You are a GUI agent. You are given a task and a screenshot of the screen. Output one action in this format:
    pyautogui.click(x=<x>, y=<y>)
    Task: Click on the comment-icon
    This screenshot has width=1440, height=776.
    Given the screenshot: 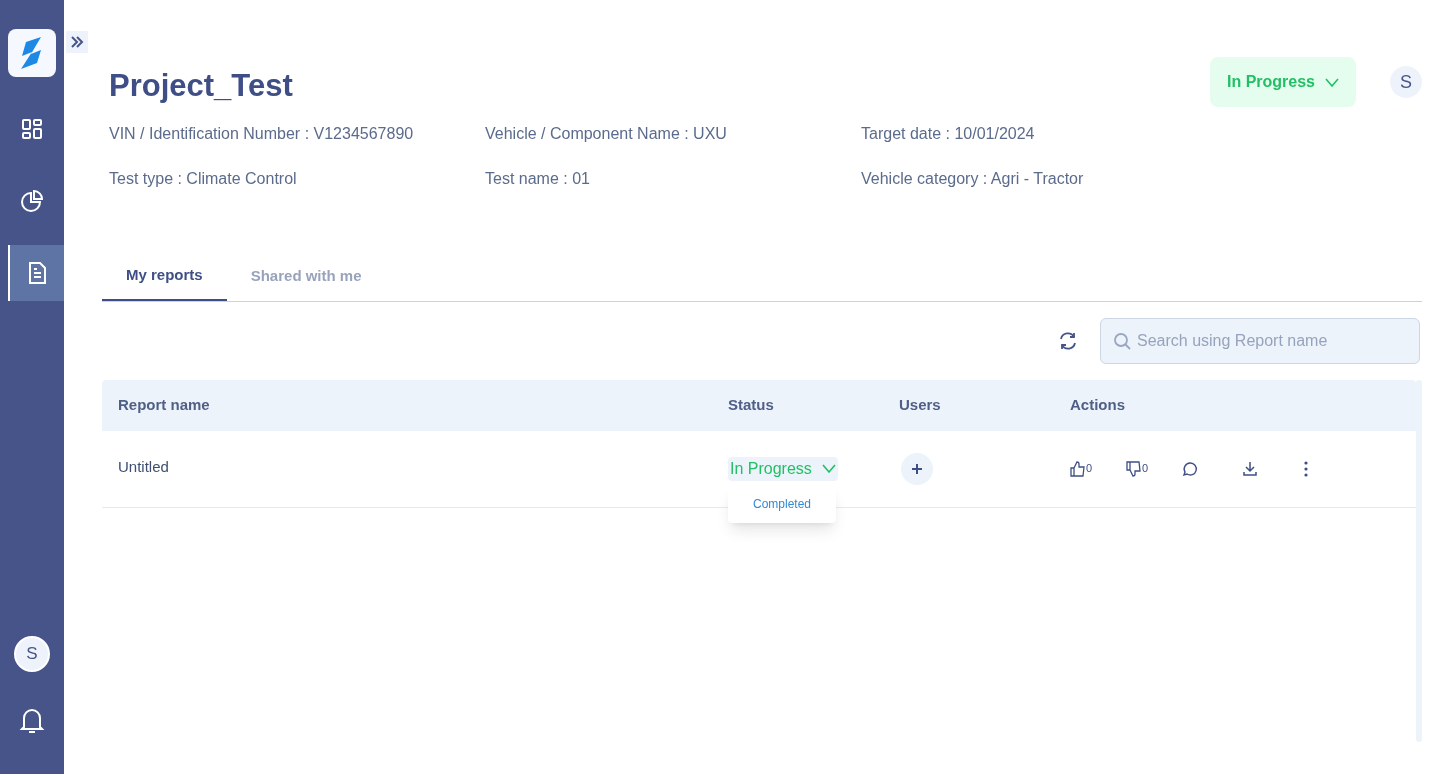 What is the action you would take?
    pyautogui.click(x=1190, y=468)
    